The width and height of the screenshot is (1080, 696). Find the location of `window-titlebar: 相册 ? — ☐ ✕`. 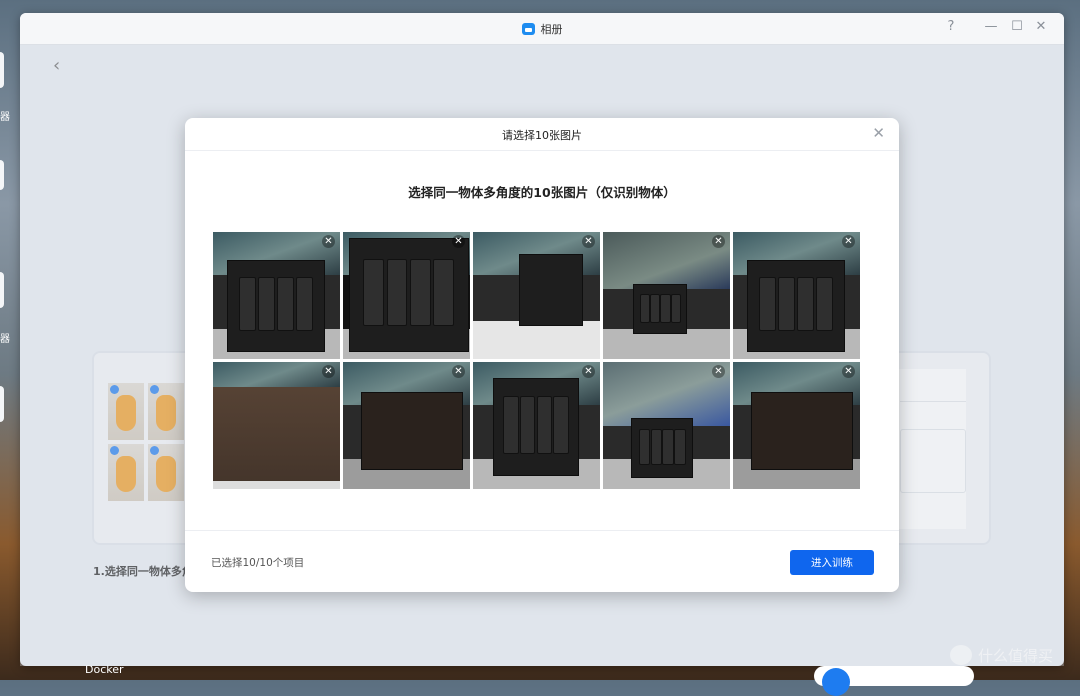

window-titlebar: 相册 ? — ☐ ✕ is located at coordinates (542, 29).